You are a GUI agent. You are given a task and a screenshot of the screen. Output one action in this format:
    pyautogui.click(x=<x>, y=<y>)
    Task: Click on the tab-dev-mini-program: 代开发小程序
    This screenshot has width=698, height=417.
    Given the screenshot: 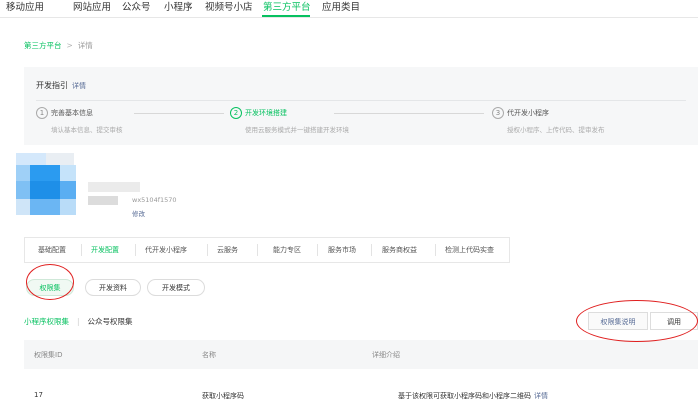 What is the action you would take?
    pyautogui.click(x=166, y=250)
    